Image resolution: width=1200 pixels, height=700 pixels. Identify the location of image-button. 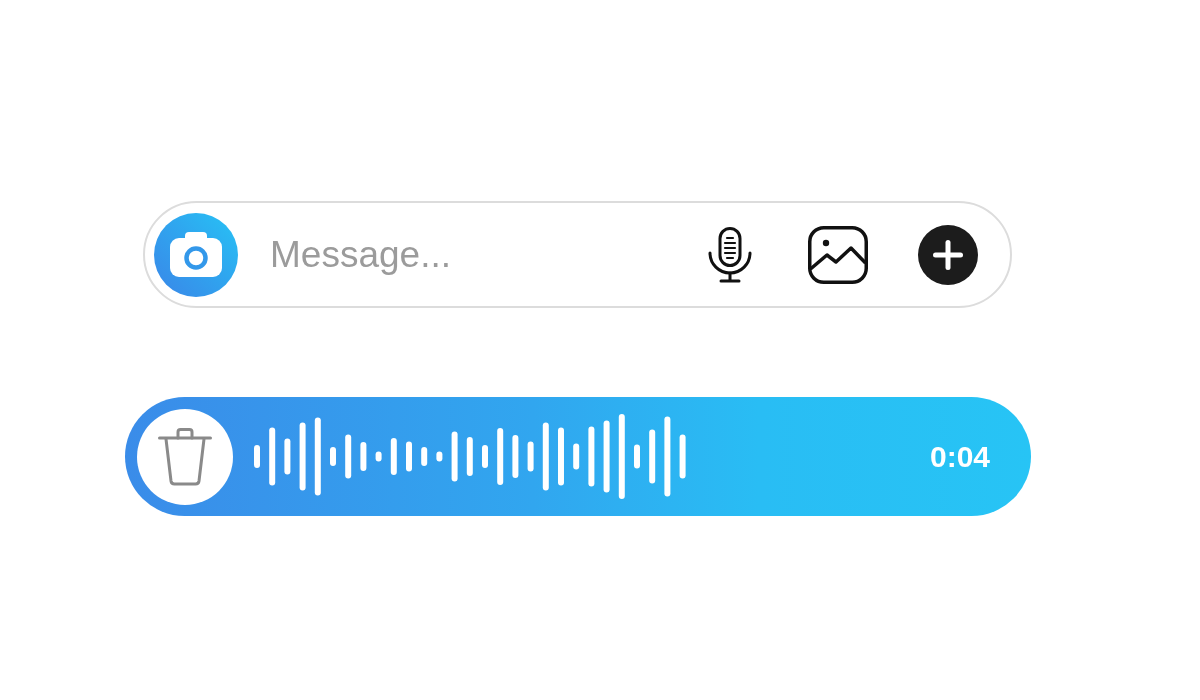
(838, 254).